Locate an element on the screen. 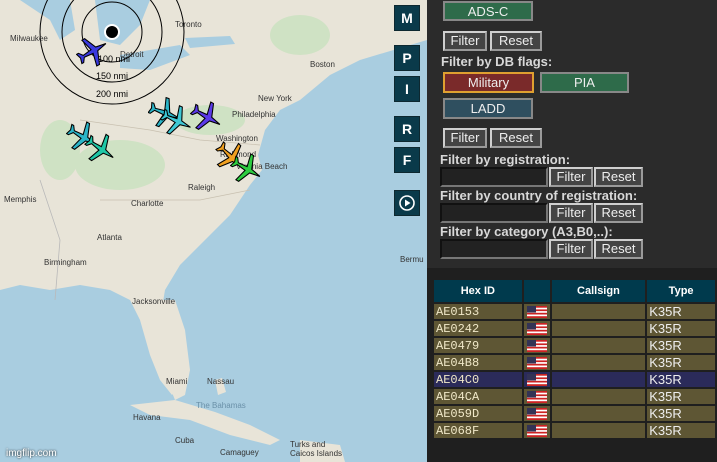 The height and width of the screenshot is (462, 717). registration-filter-button: Filter is located at coordinates (571, 177).